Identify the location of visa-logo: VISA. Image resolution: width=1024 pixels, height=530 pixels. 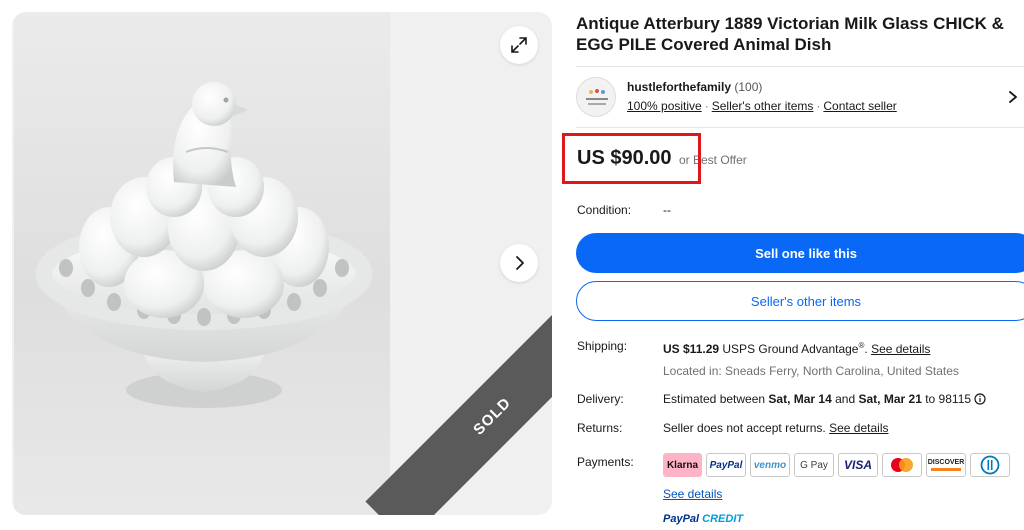
(858, 465).